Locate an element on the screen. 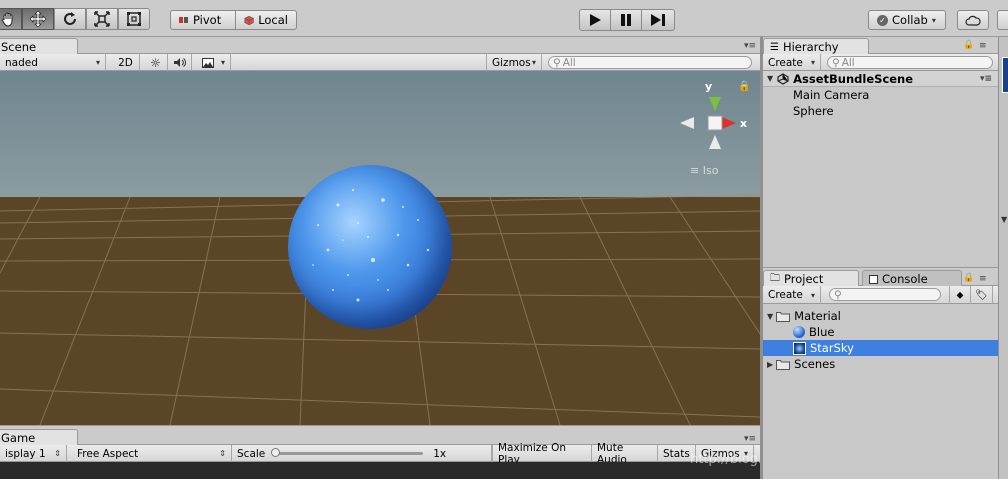 The width and height of the screenshot is (1008, 479). texture-thumbnail-icon is located at coordinates (799, 348).